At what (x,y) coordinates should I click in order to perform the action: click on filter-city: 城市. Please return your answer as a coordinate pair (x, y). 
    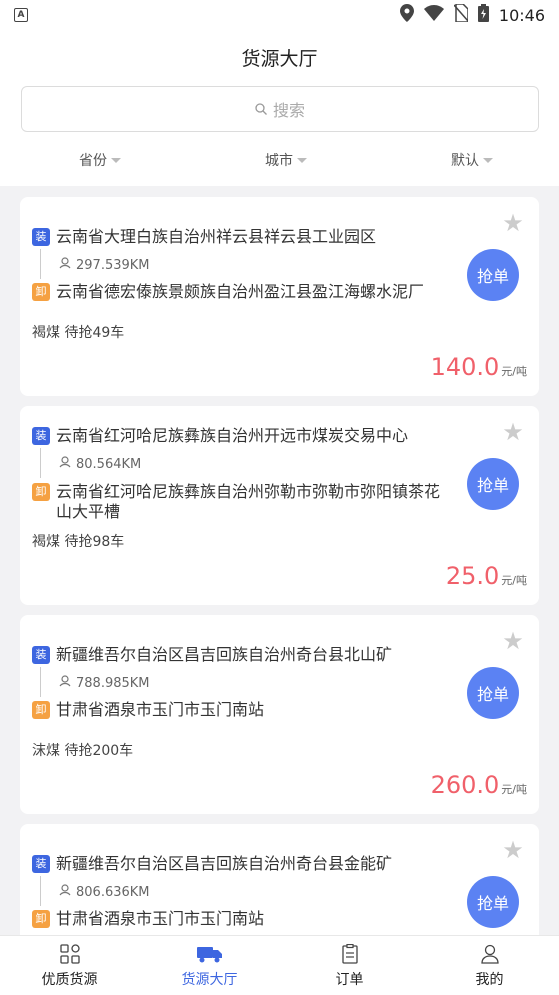
    Looking at the image, I should click on (286, 160).